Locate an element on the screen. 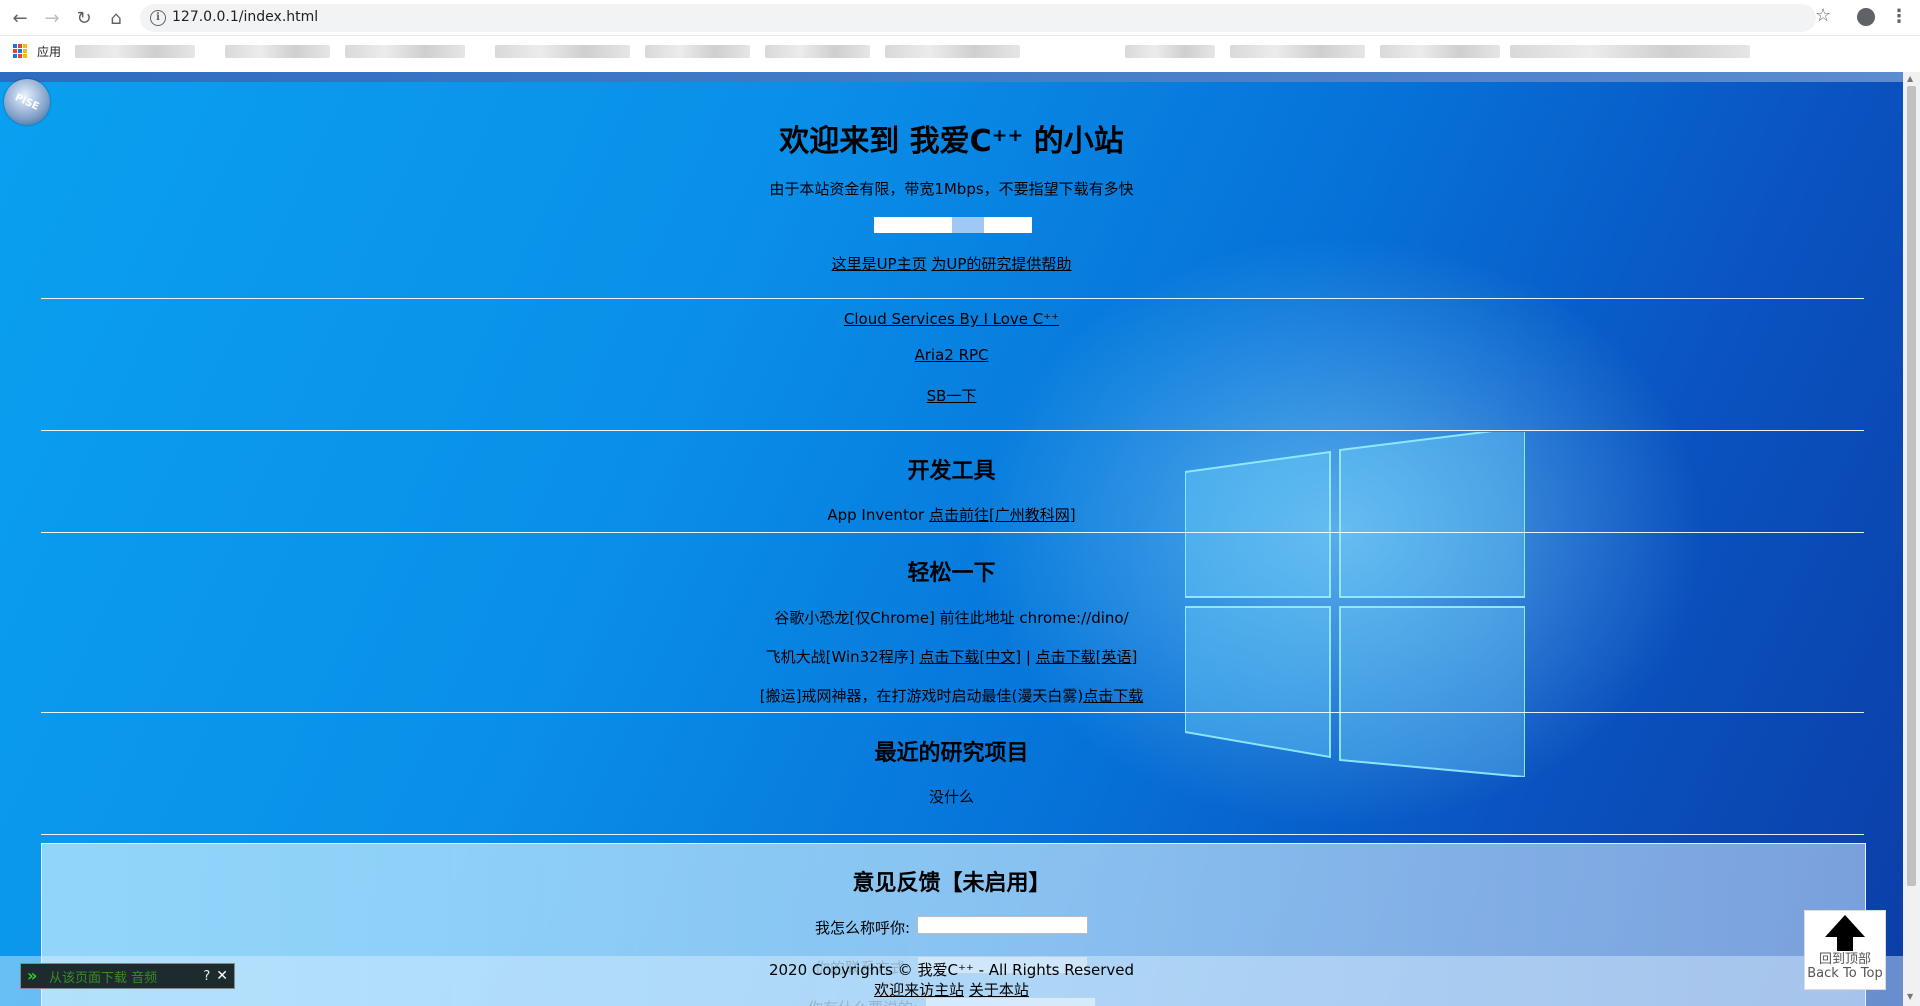 The width and height of the screenshot is (1920, 1006). up-home-link: 这里是UP主页 is located at coordinates (879, 264).